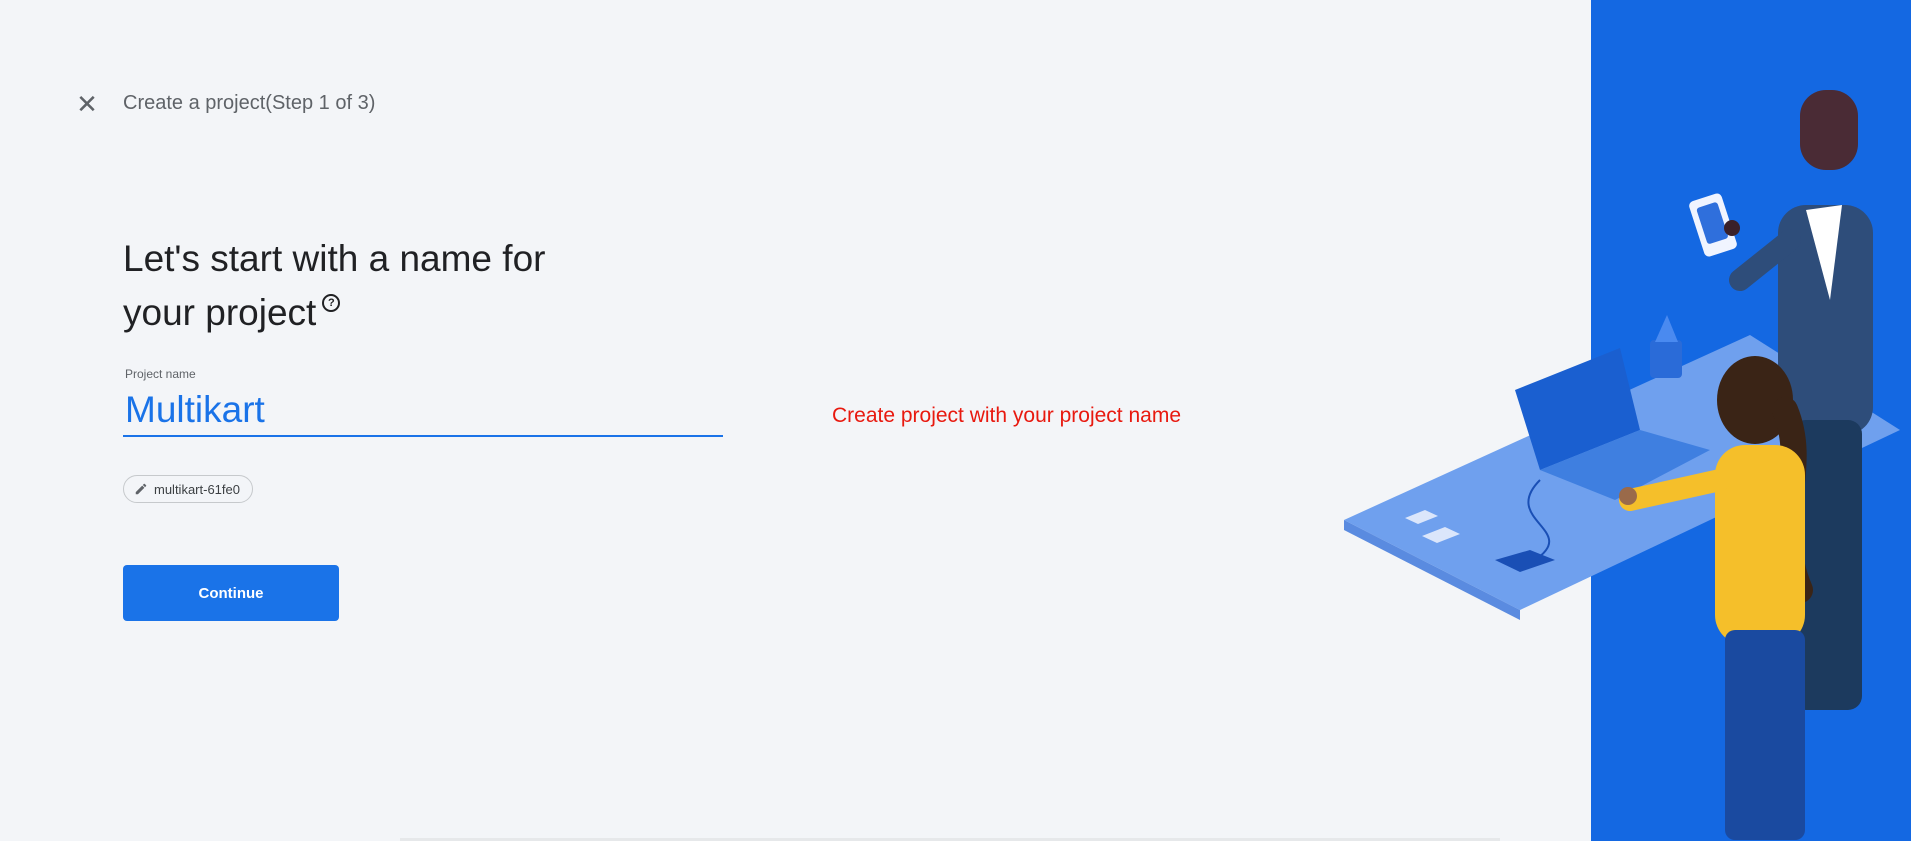 This screenshot has width=1911, height=841. I want to click on project-id-text: multikart-61fe0, so click(197, 489).